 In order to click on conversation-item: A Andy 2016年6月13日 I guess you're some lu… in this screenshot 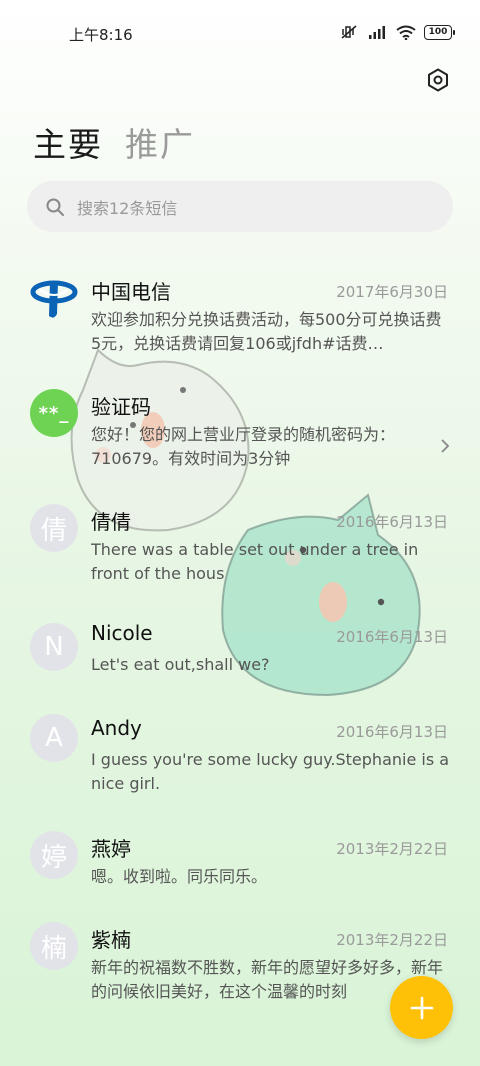, I will do `click(240, 749)`.